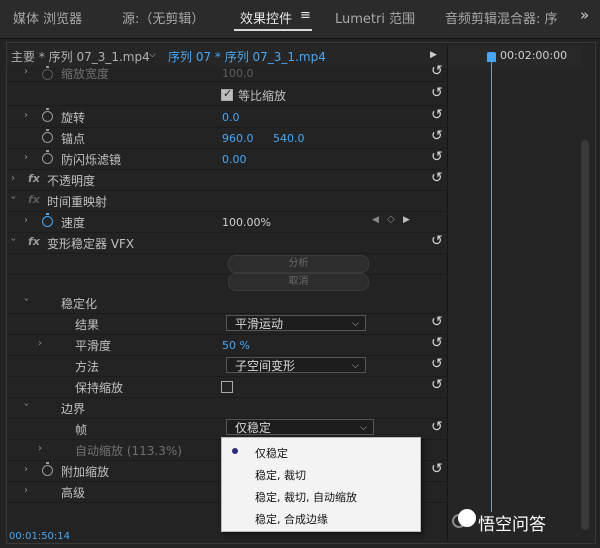 The width and height of the screenshot is (600, 548). Describe the element at coordinates (266, 17) in the screenshot. I see `tab-effect-controls: 效果控件` at that location.